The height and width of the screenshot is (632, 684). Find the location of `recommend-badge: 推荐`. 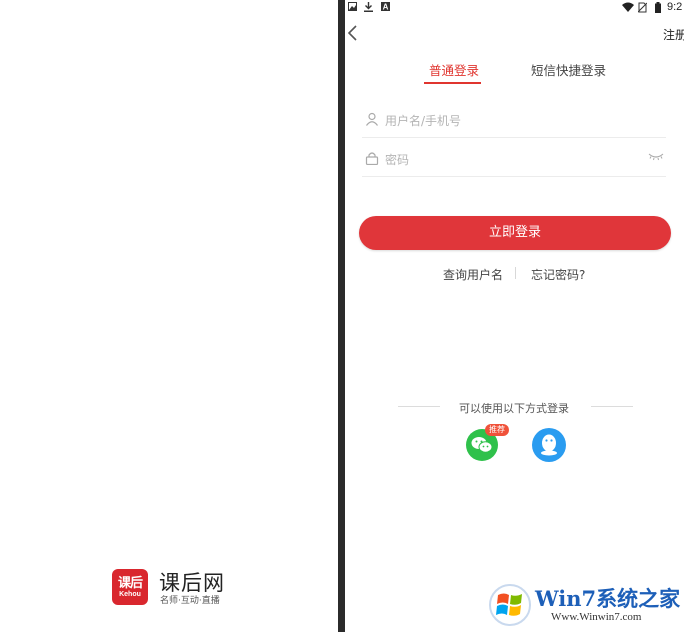

recommend-badge: 推荐 is located at coordinates (497, 430).